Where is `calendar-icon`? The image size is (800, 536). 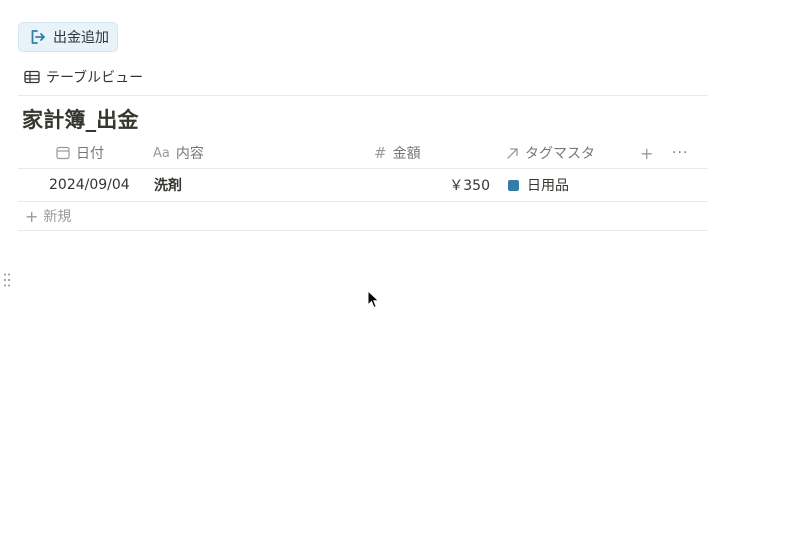
calendar-icon is located at coordinates (63, 153).